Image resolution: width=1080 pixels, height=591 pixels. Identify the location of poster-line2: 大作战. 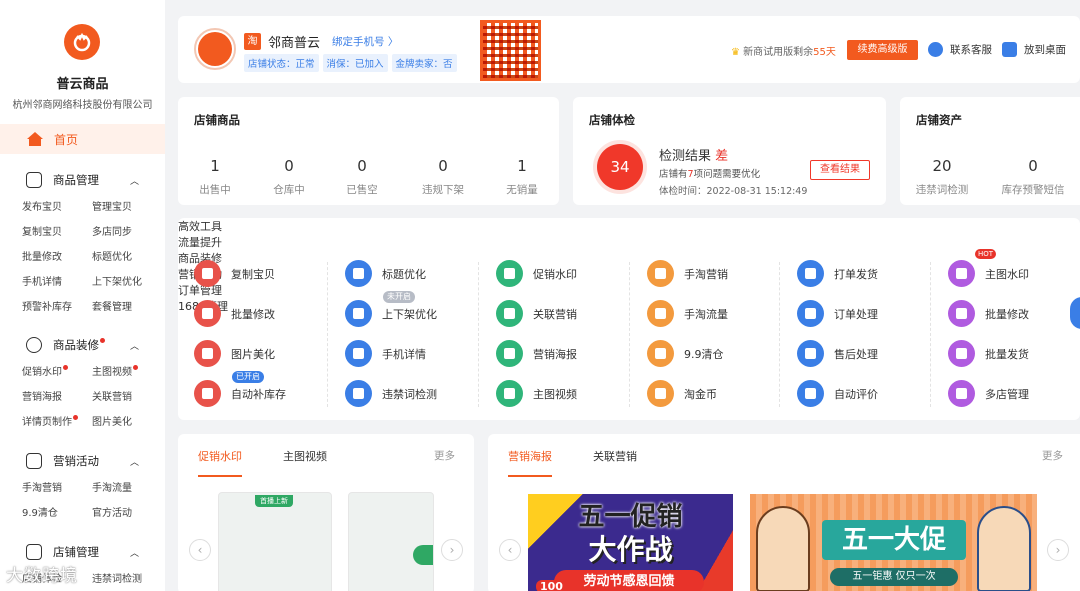
(630, 549).